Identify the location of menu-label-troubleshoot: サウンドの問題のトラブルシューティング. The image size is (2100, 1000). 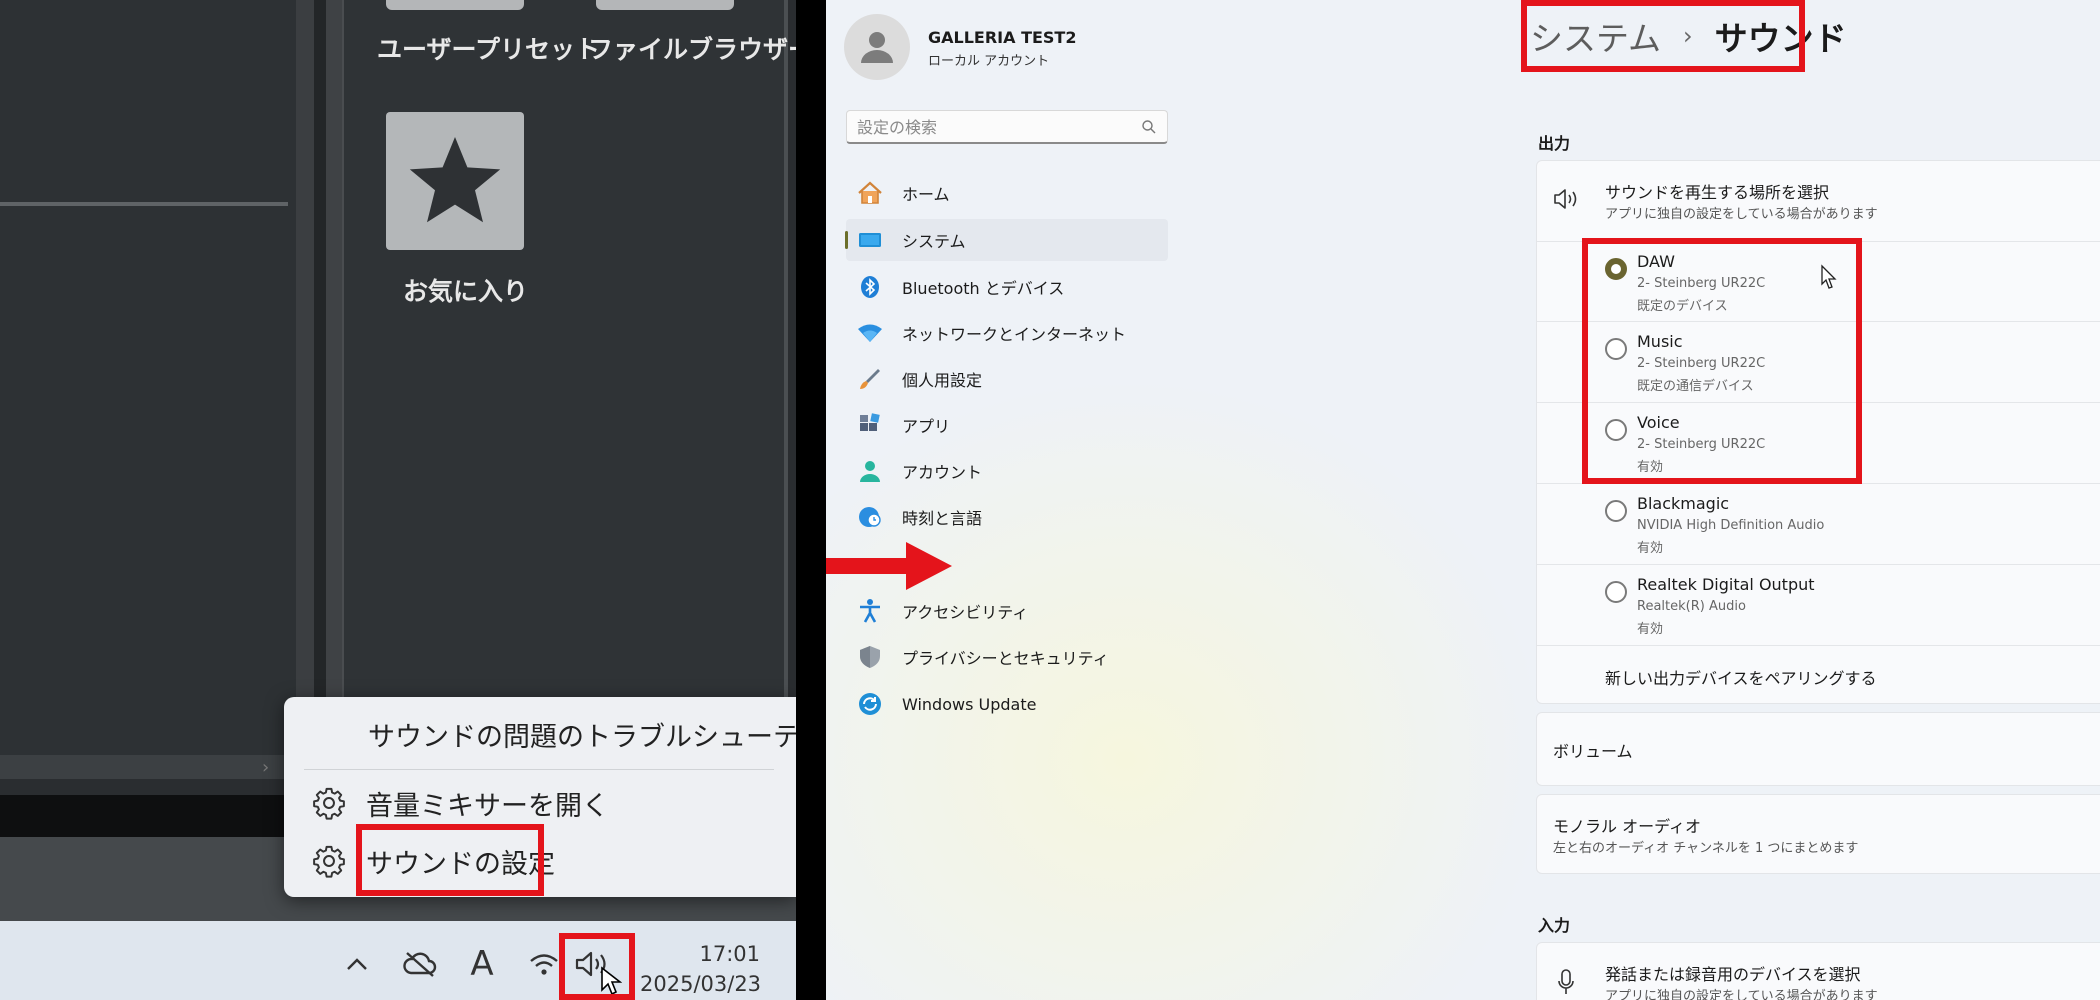
(582, 737).